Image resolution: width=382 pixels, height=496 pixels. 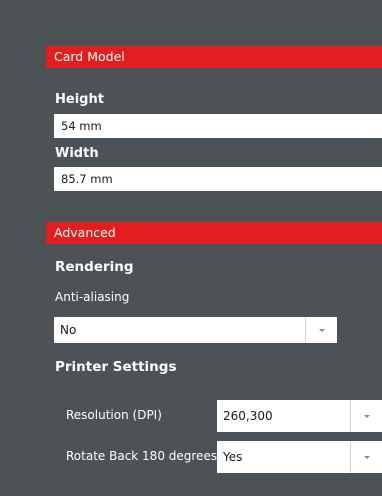 What do you see at coordinates (77, 153) in the screenshot?
I see `width-label: Width` at bounding box center [77, 153].